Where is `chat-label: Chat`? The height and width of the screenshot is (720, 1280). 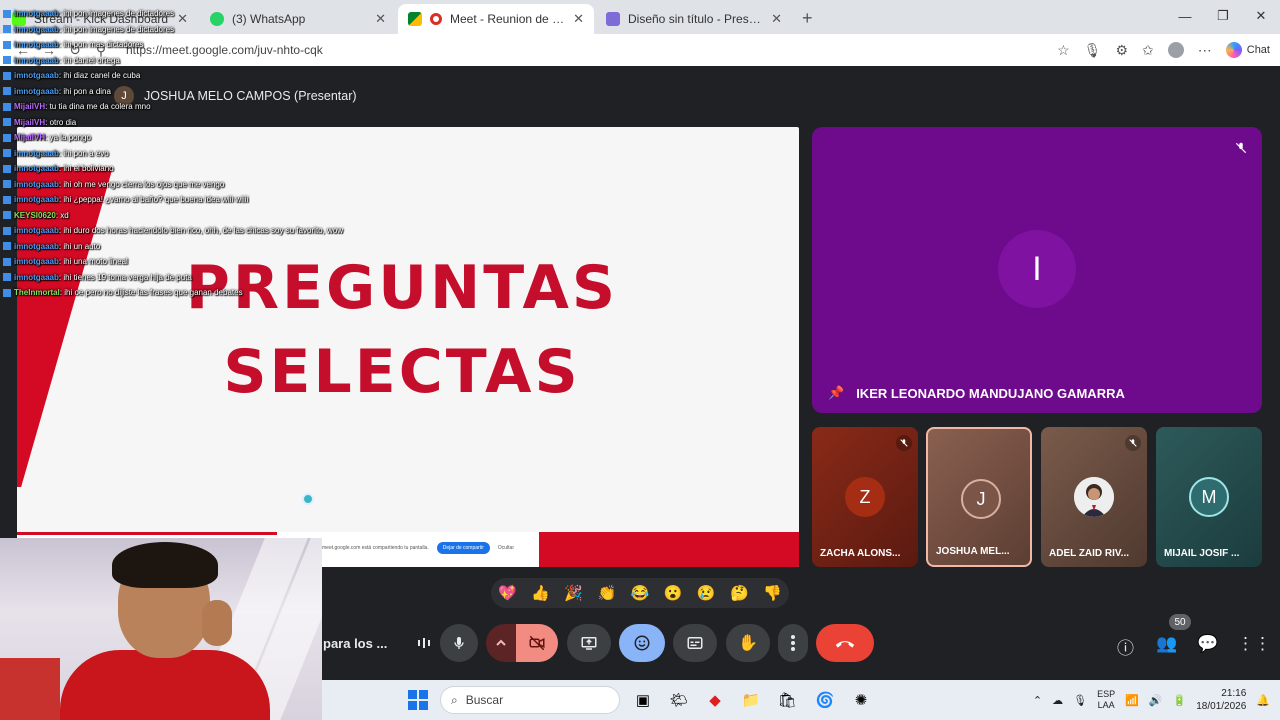
chat-label: Chat is located at coordinates (1258, 50).